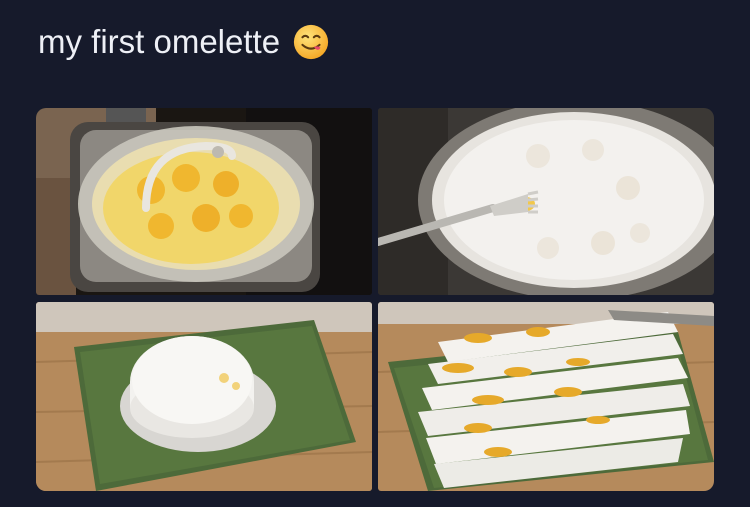 The height and width of the screenshot is (507, 750). What do you see at coordinates (159, 41) in the screenshot?
I see `post-title: my first omelette` at bounding box center [159, 41].